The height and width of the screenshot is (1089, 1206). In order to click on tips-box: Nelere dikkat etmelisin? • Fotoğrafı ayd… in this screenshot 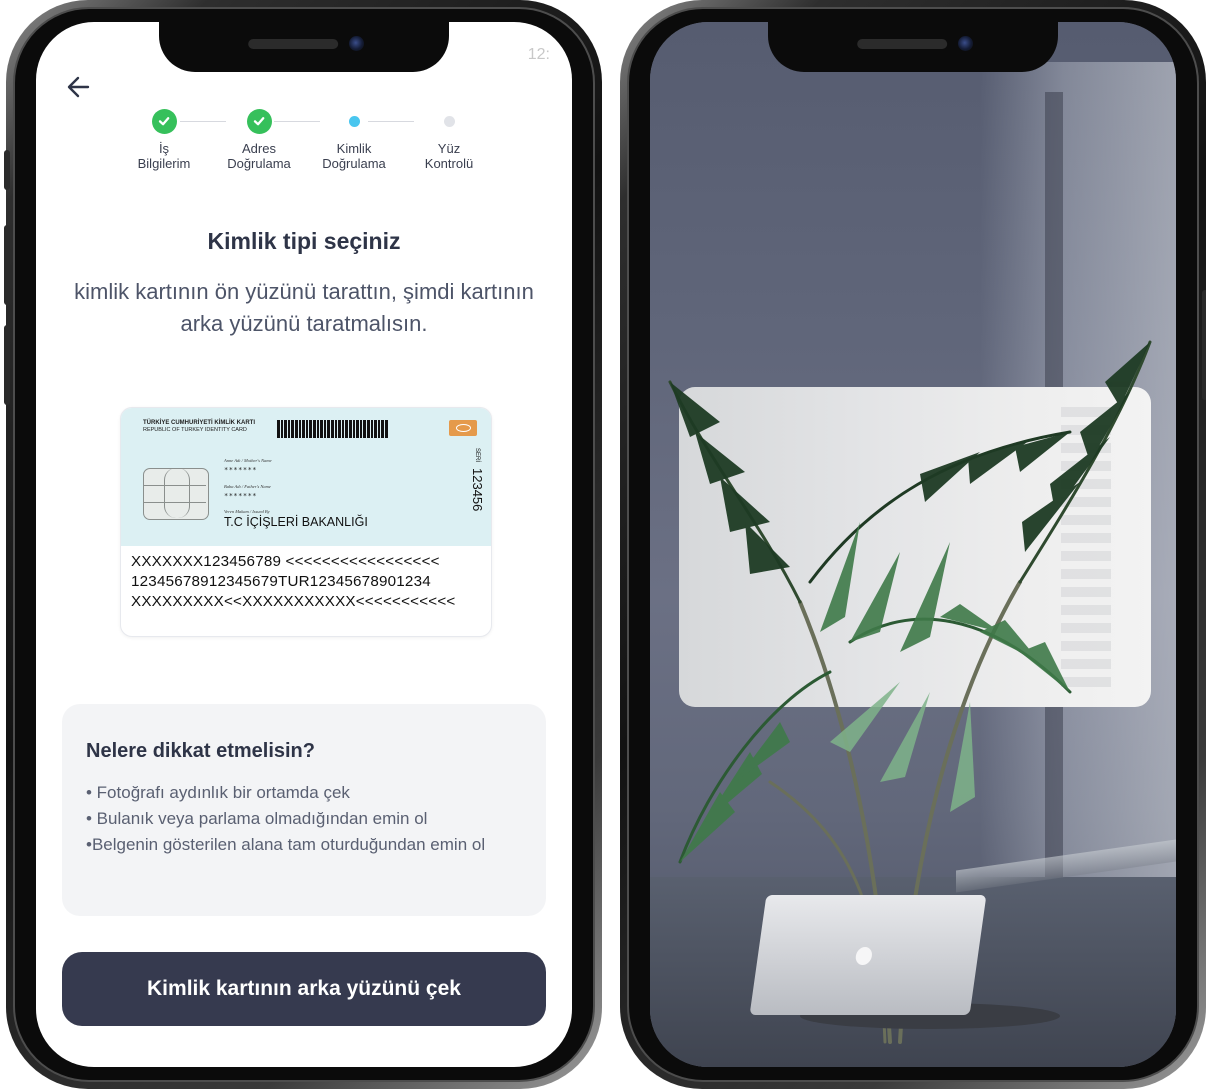, I will do `click(304, 810)`.